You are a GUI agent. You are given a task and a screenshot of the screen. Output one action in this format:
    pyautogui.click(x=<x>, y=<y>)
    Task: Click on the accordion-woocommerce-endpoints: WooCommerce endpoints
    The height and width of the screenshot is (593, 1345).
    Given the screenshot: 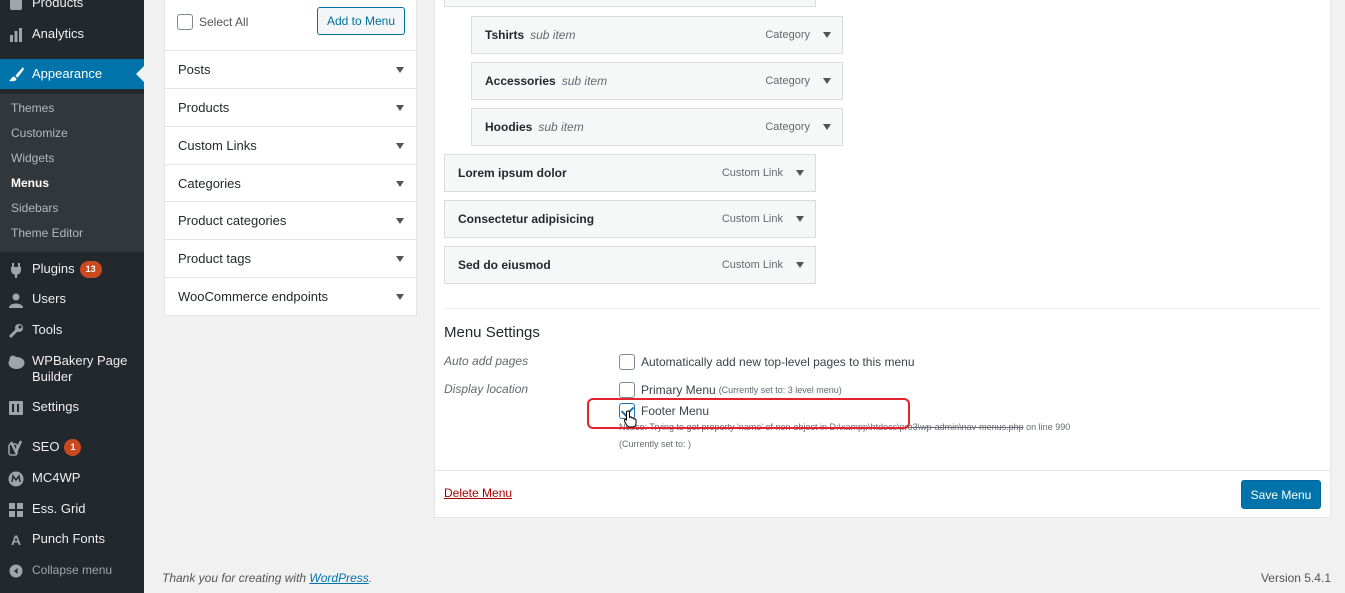 What is the action you would take?
    pyautogui.click(x=290, y=296)
    